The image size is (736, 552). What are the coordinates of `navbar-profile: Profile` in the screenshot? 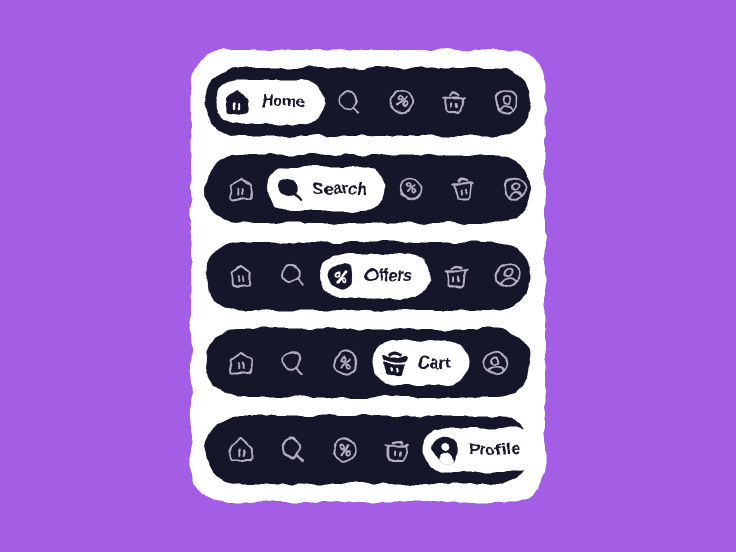 It's located at (371, 450).